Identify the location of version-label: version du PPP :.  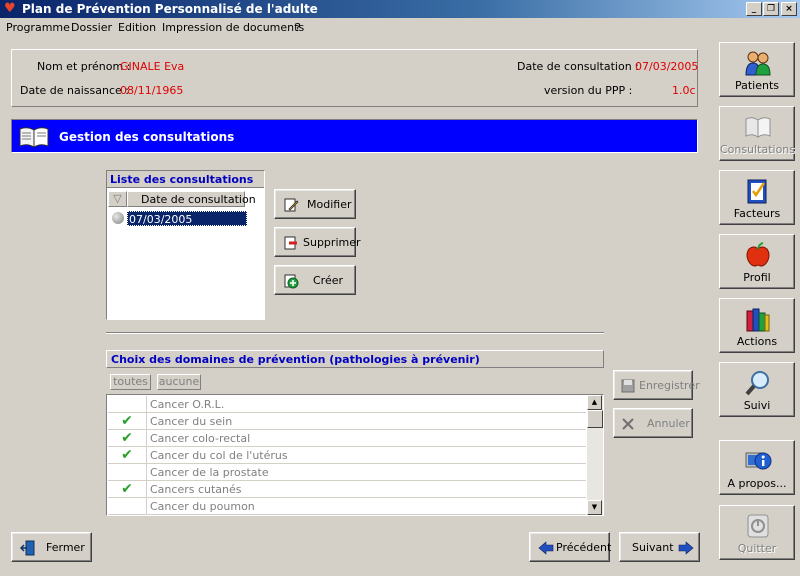
(588, 90).